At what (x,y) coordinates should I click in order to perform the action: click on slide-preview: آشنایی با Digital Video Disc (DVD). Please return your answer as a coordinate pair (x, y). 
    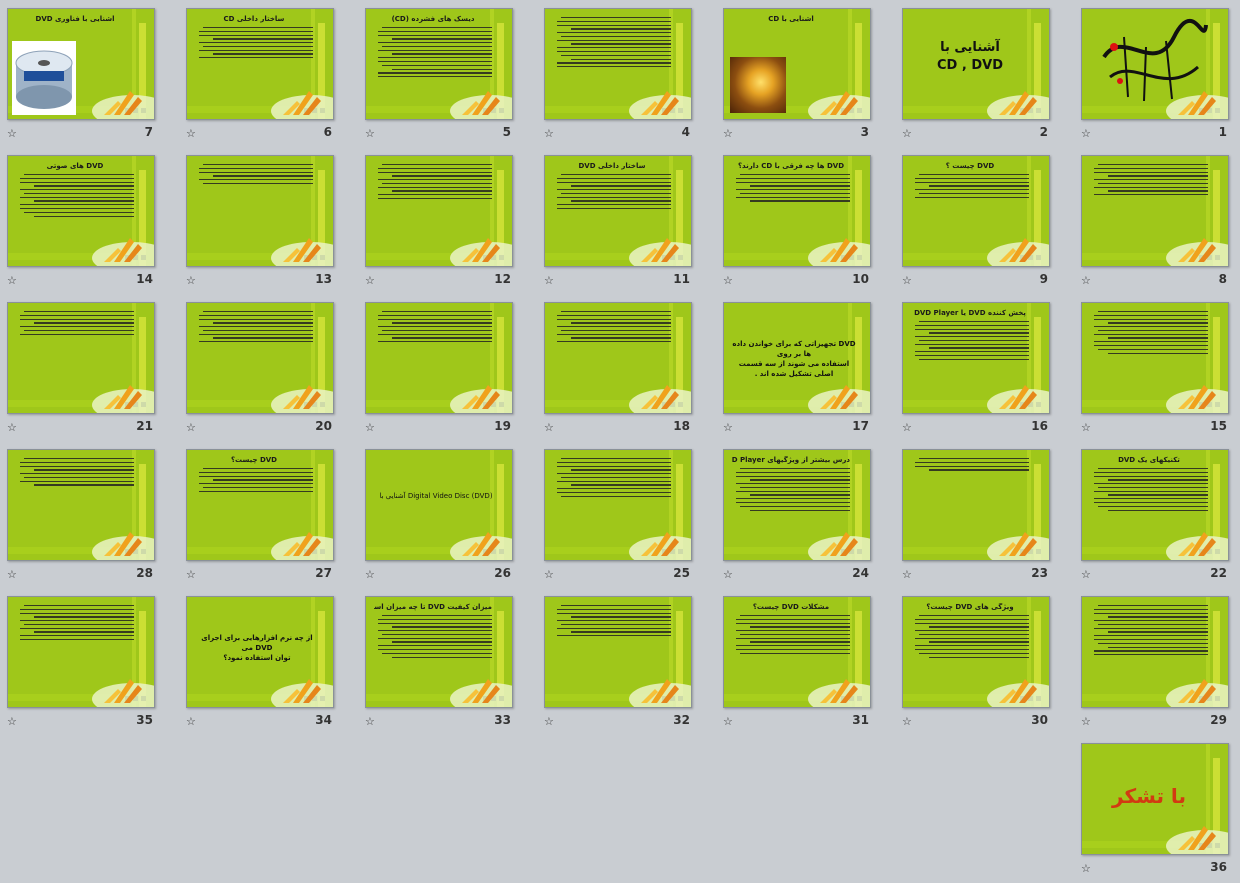
    Looking at the image, I should click on (439, 505).